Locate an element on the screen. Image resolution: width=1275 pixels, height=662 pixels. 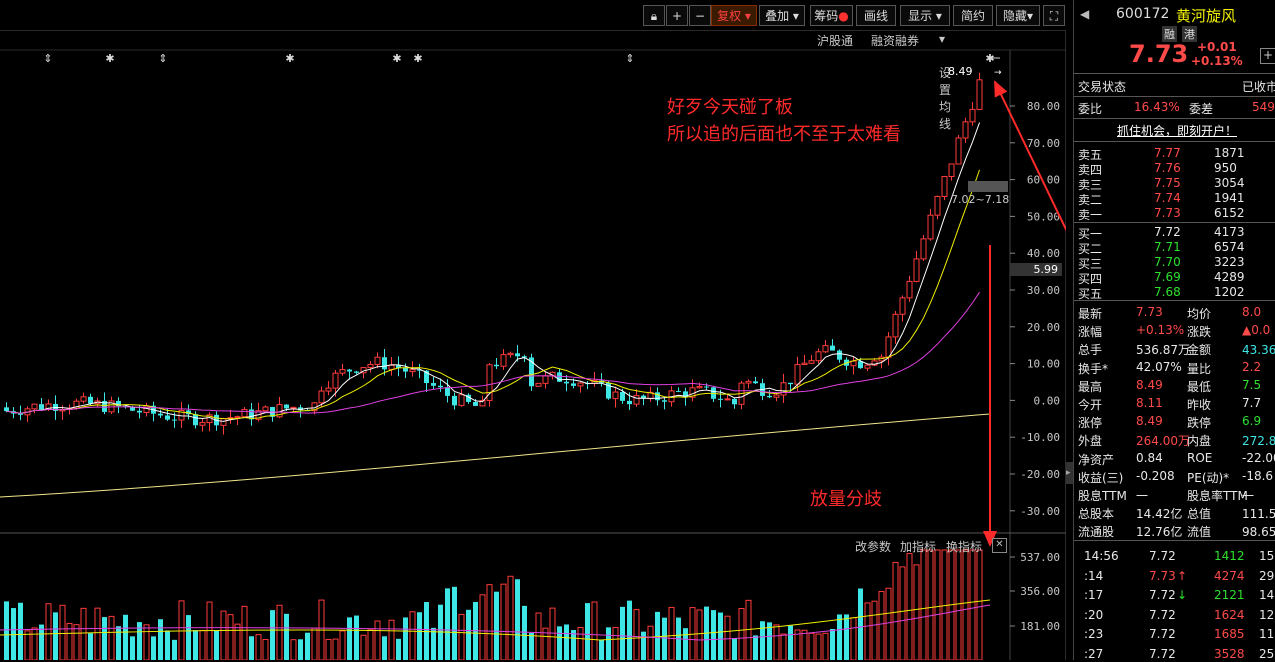
open-account-link: 抓住机会，即刻开户！ is located at coordinates (1177, 130).